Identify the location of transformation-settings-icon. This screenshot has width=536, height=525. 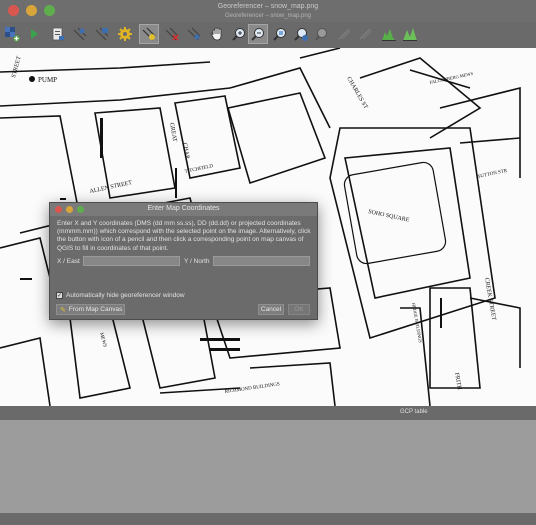
(125, 34).